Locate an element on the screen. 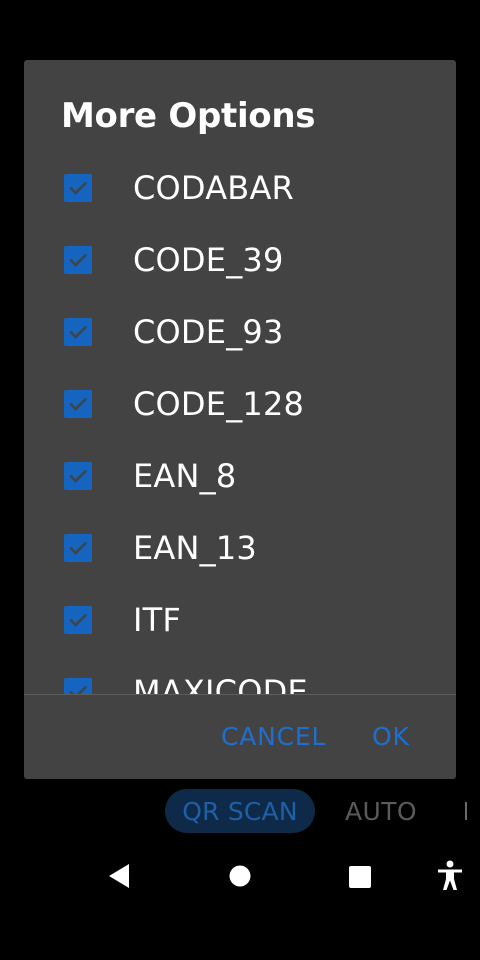 The height and width of the screenshot is (960, 480). option-itf: ITF is located at coordinates (240, 620).